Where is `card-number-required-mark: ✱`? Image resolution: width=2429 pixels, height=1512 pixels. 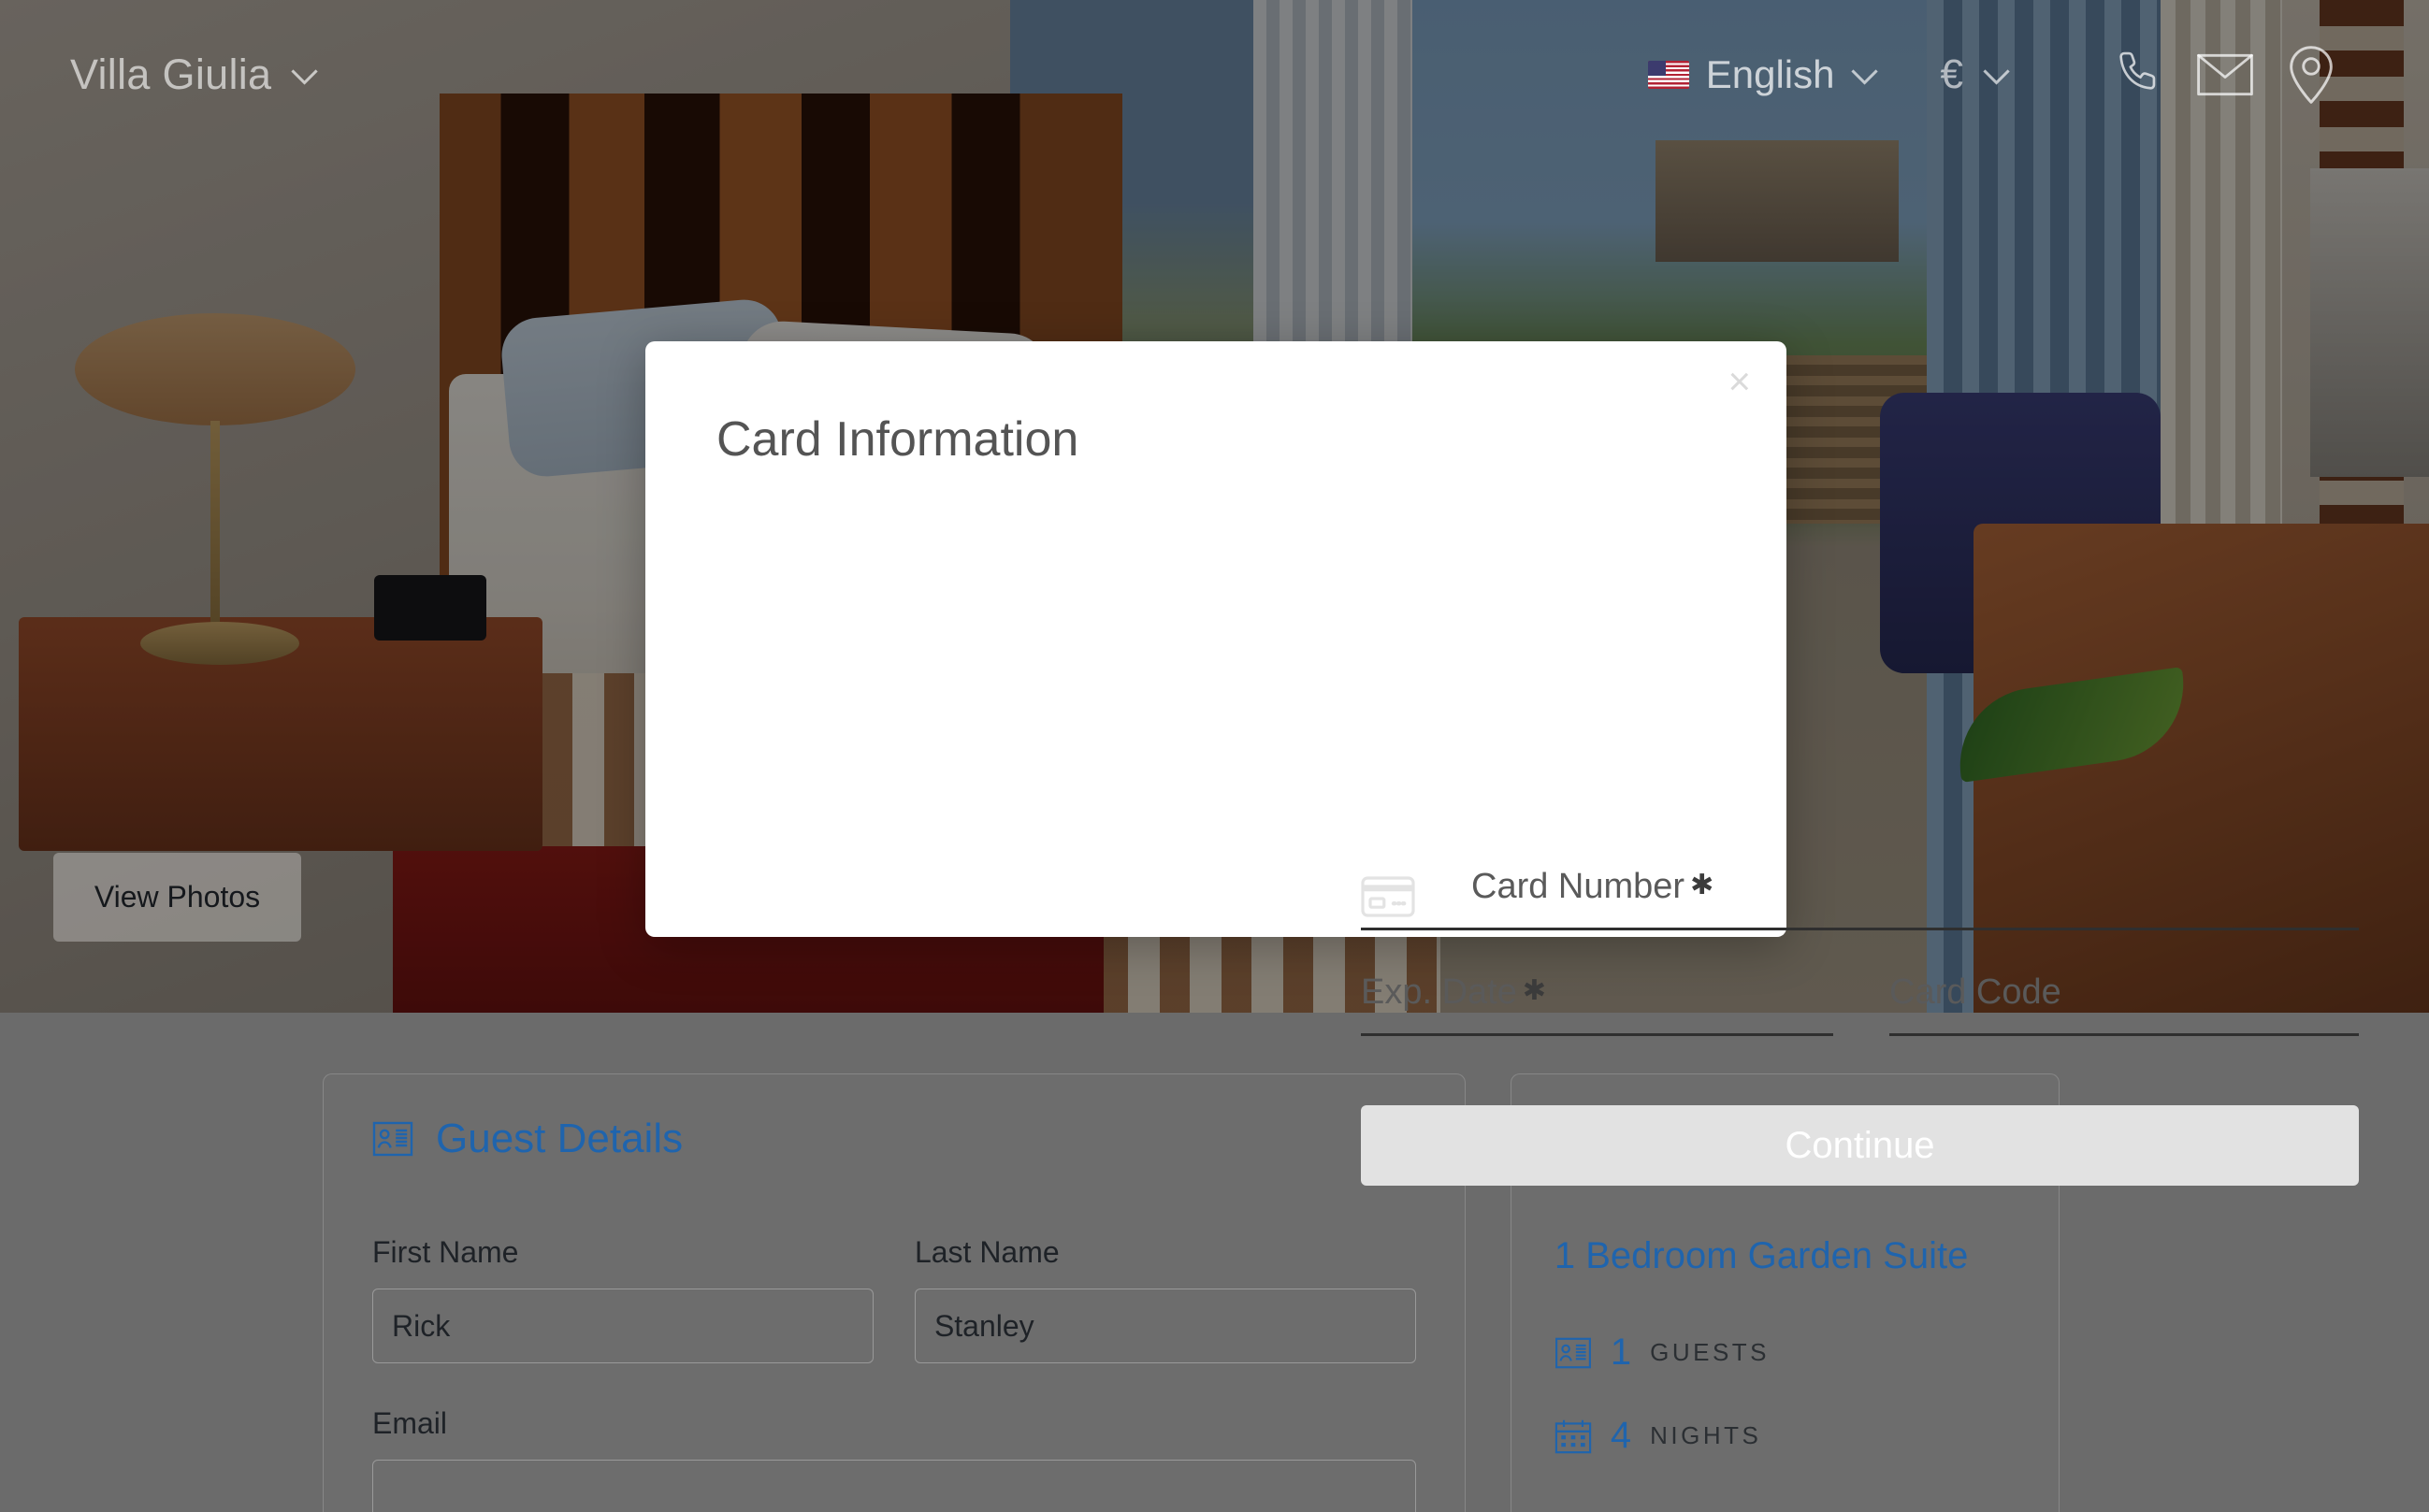 card-number-required-mark: ✱ is located at coordinates (1702, 885).